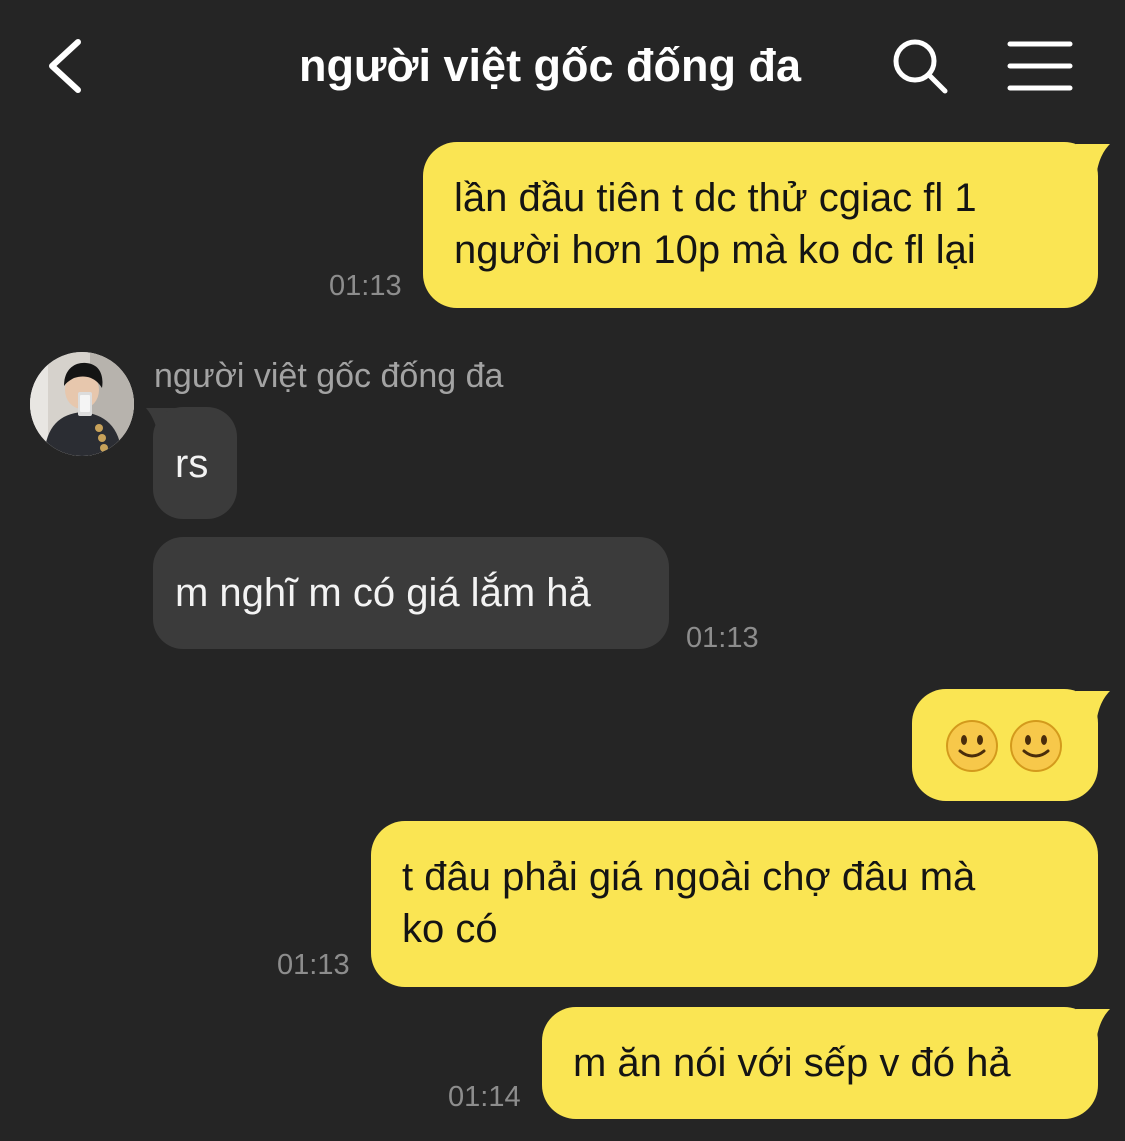 The width and height of the screenshot is (1125, 1141). I want to click on message-text: m nghĩ m có giá lắm hả, so click(383, 593).